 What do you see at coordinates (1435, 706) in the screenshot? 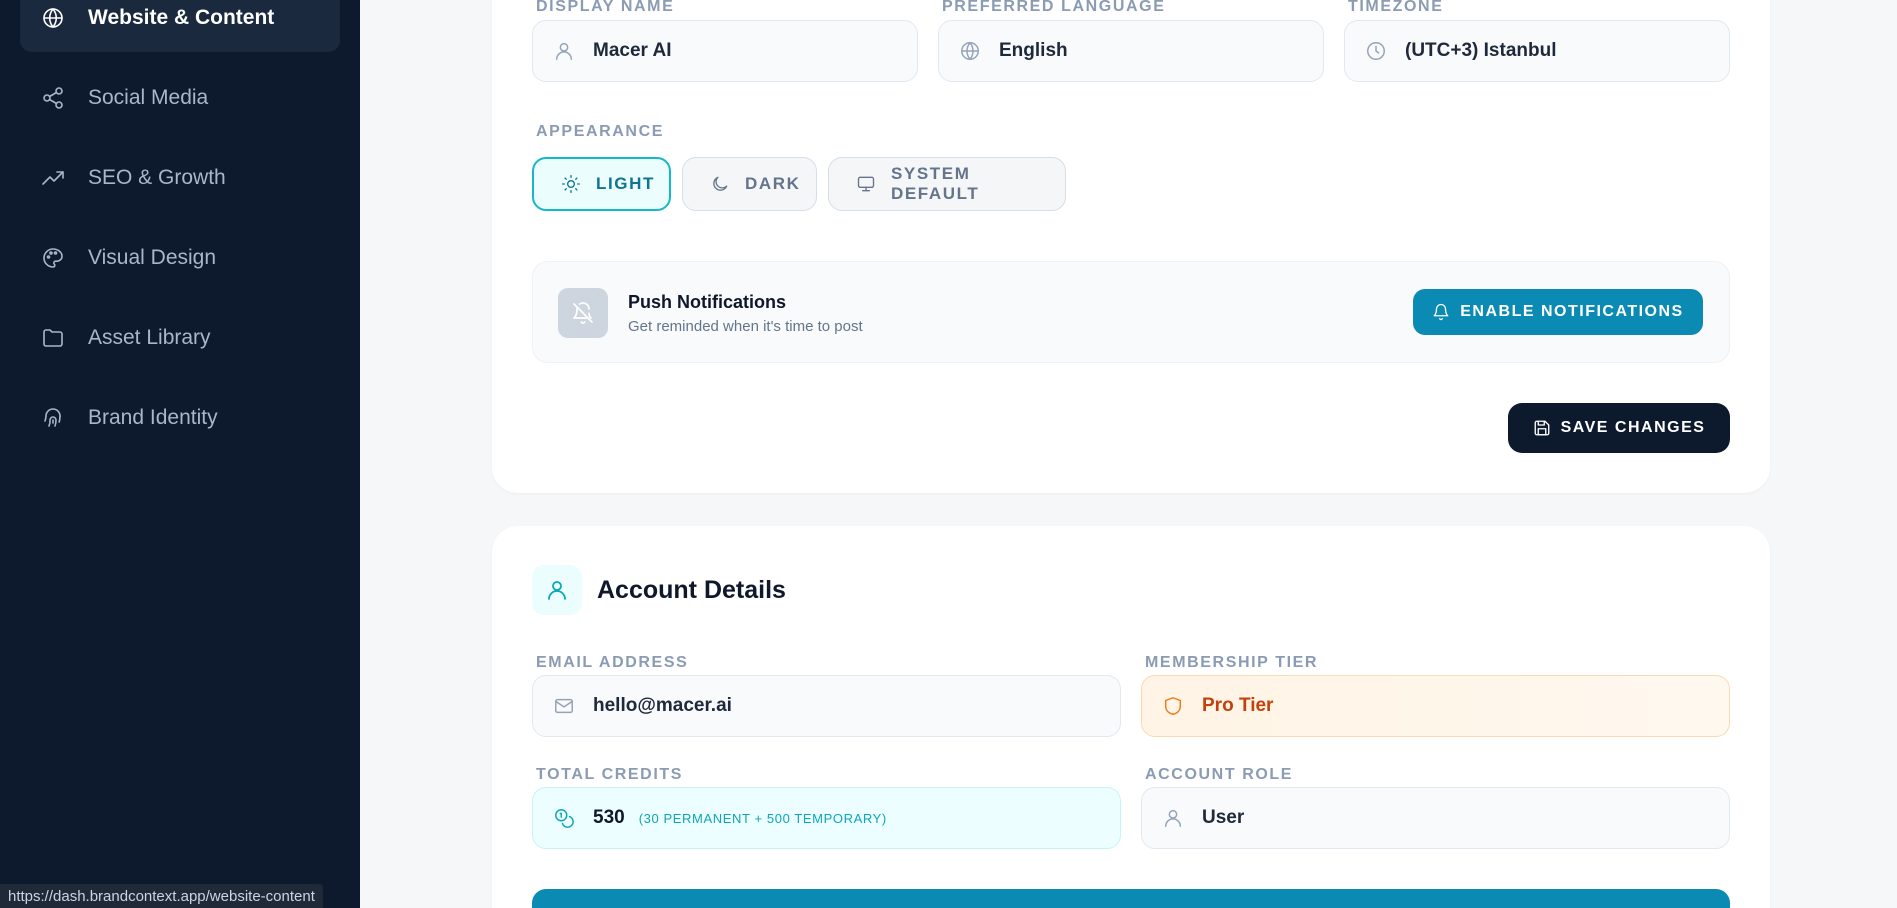
I see `membership-tier-field: Pro Tier` at bounding box center [1435, 706].